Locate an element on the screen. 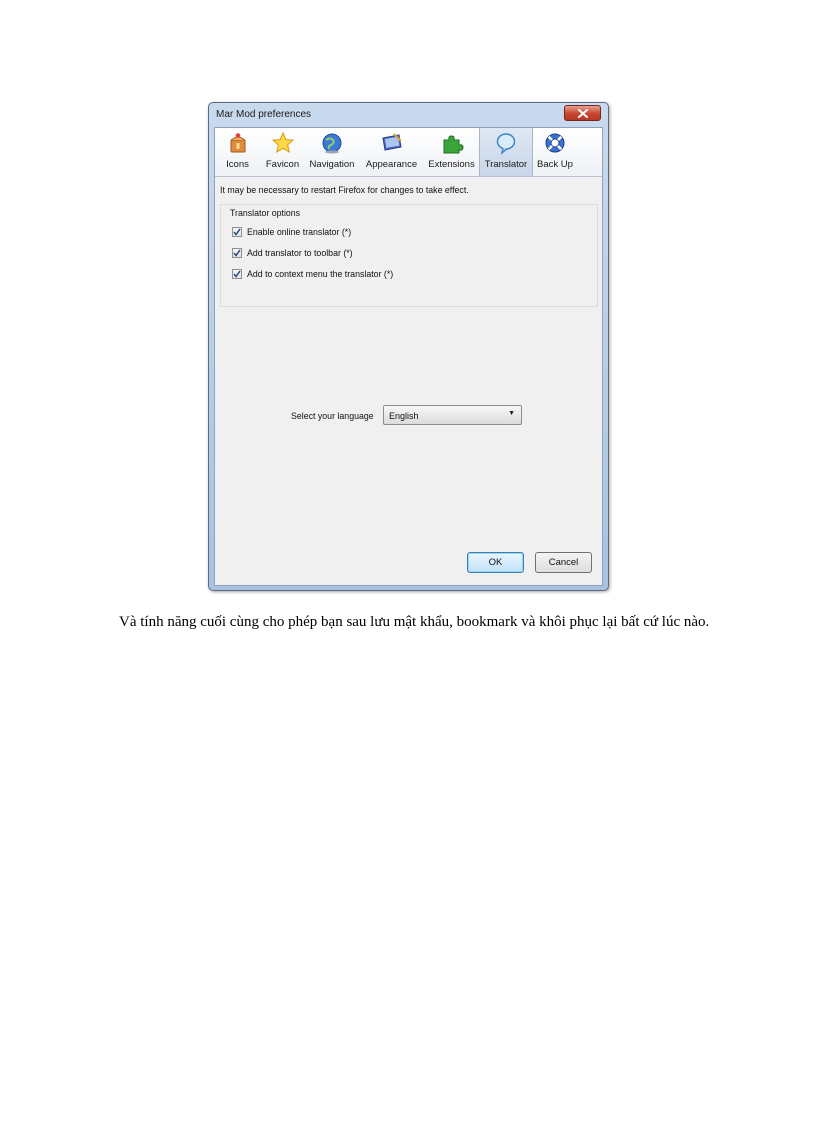 The height and width of the screenshot is (1123, 816). add-context-menu-checkbox is located at coordinates (237, 274).